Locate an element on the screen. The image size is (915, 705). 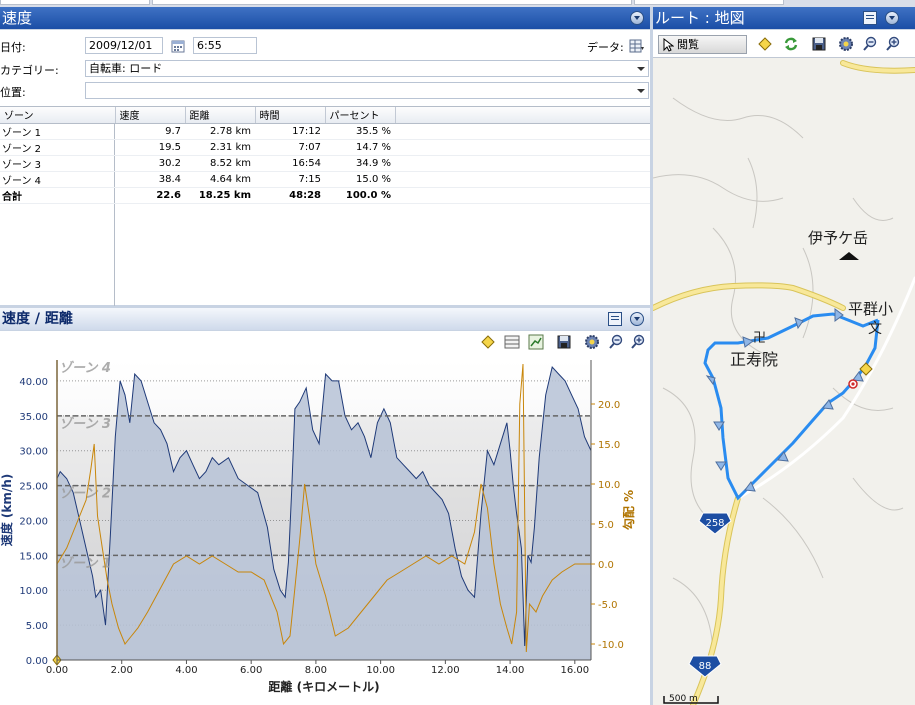
table-row: ゾーン 4 38.4 4.64 km 7:15 15.0 % is located at coordinates (325, 179).